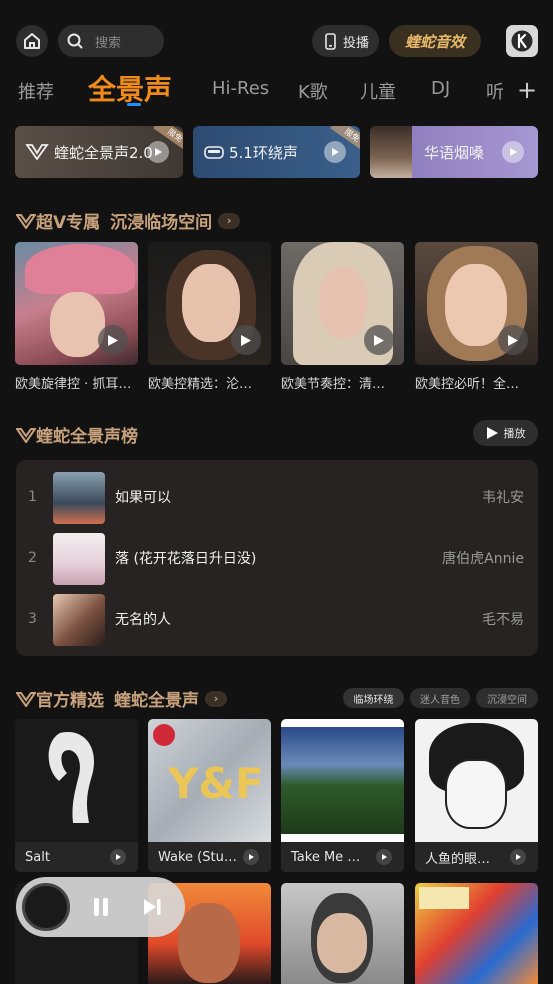 The width and height of the screenshot is (553, 984). I want to click on section-header-official: 官方精选 蝰蛇全景声 ›, so click(121, 698).